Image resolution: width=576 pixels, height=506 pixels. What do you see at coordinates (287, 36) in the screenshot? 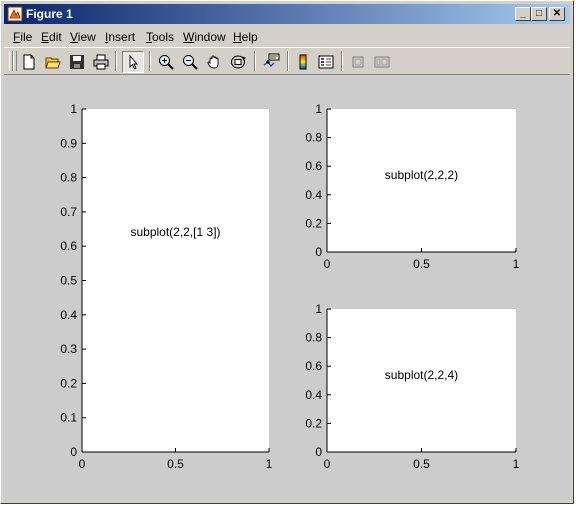
I see `menu-bar: File Edit View Insert Tools Window Help` at bounding box center [287, 36].